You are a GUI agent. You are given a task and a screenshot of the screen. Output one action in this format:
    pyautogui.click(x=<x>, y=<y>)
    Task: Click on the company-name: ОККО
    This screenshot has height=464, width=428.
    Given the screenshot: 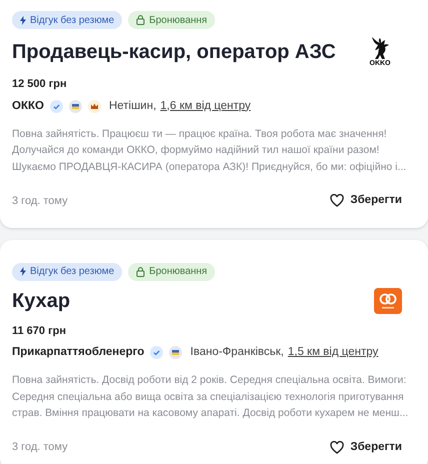 What is the action you would take?
    pyautogui.click(x=28, y=106)
    